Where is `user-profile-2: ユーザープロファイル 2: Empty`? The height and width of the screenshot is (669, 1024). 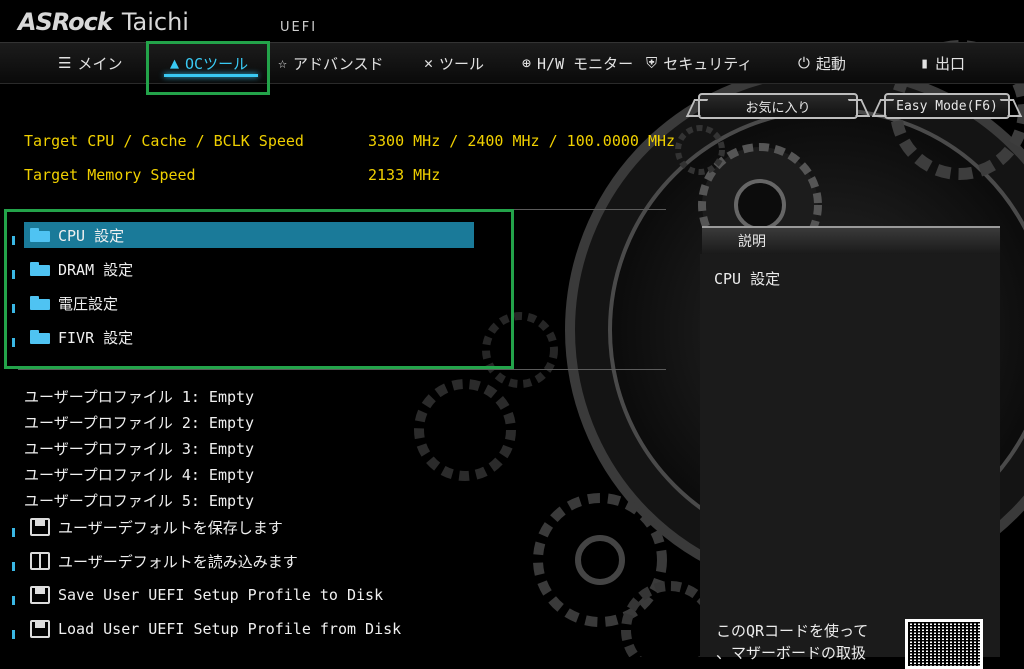
user-profile-2: ユーザープロファイル 2: Empty is located at coordinates (139, 422).